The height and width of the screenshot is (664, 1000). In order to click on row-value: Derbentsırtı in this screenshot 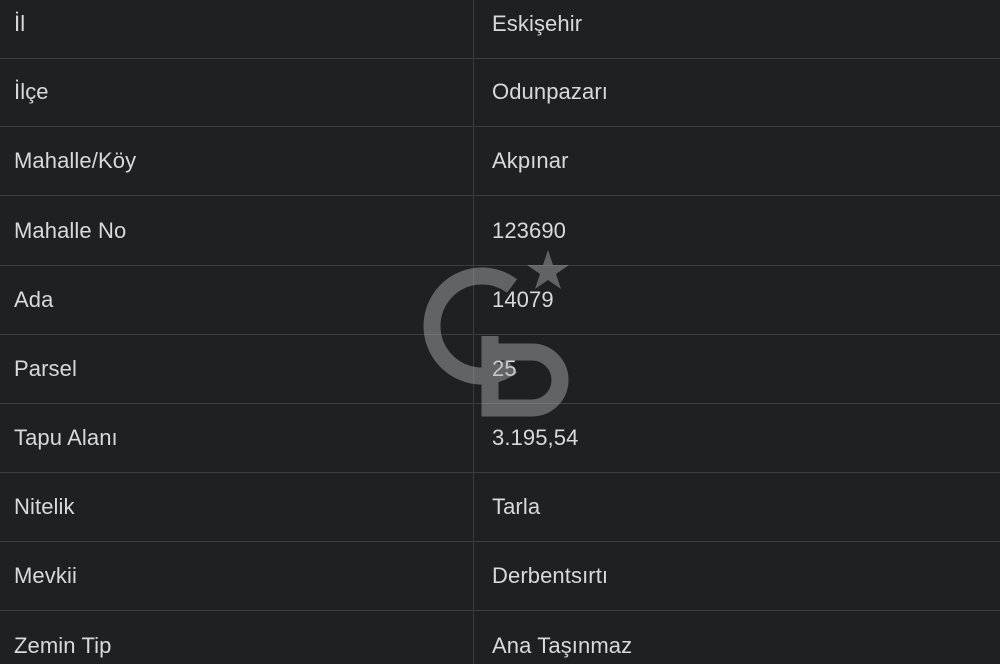, I will do `click(550, 575)`.